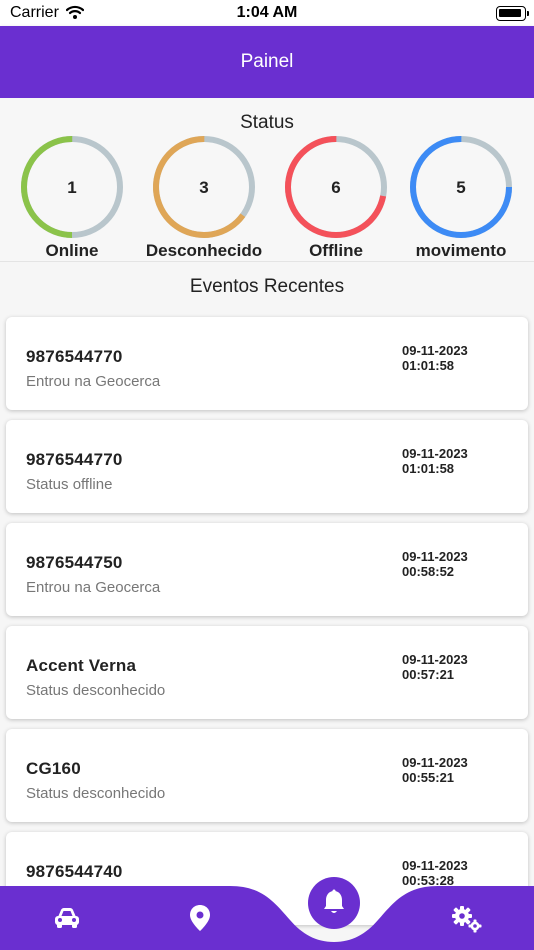  Describe the element at coordinates (428, 674) in the screenshot. I see `event-time: 00:57:21` at that location.